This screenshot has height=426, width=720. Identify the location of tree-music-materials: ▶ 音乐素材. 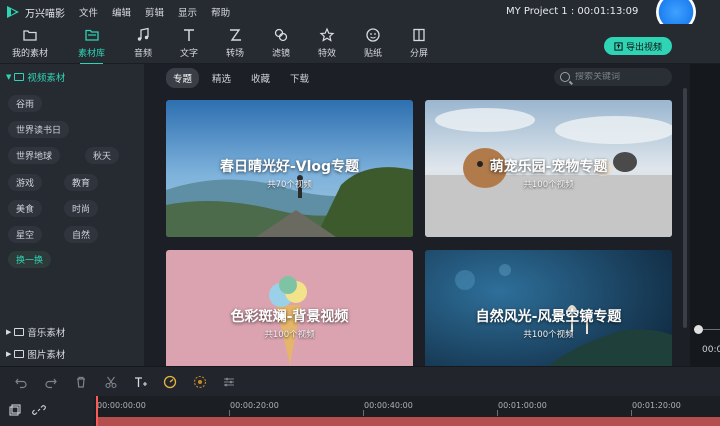
(35, 332).